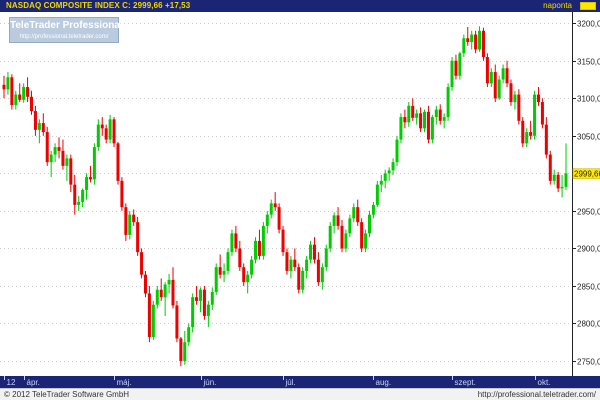  I want to click on footer-link: http://professional.teletrader.com/, so click(537, 394).